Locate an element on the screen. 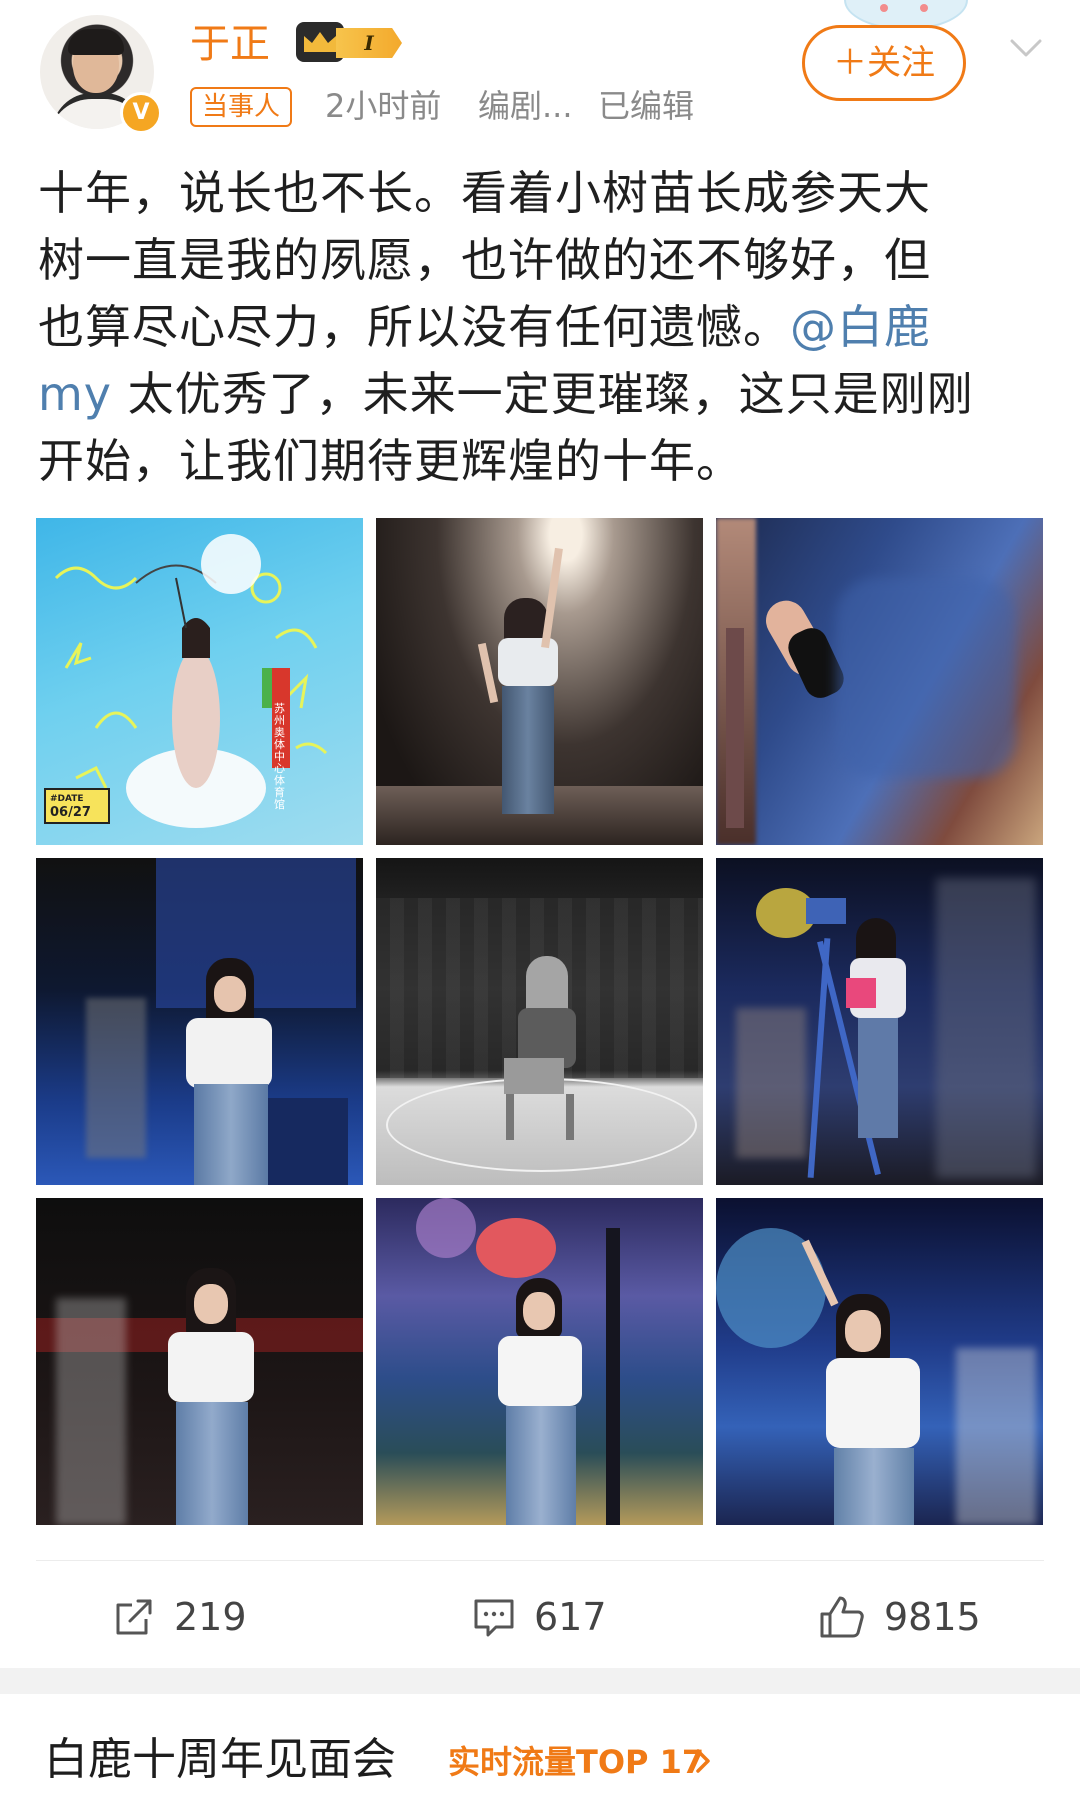 This screenshot has width=1080, height=1814. photo-rehearsal-camera is located at coordinates (879, 1021).